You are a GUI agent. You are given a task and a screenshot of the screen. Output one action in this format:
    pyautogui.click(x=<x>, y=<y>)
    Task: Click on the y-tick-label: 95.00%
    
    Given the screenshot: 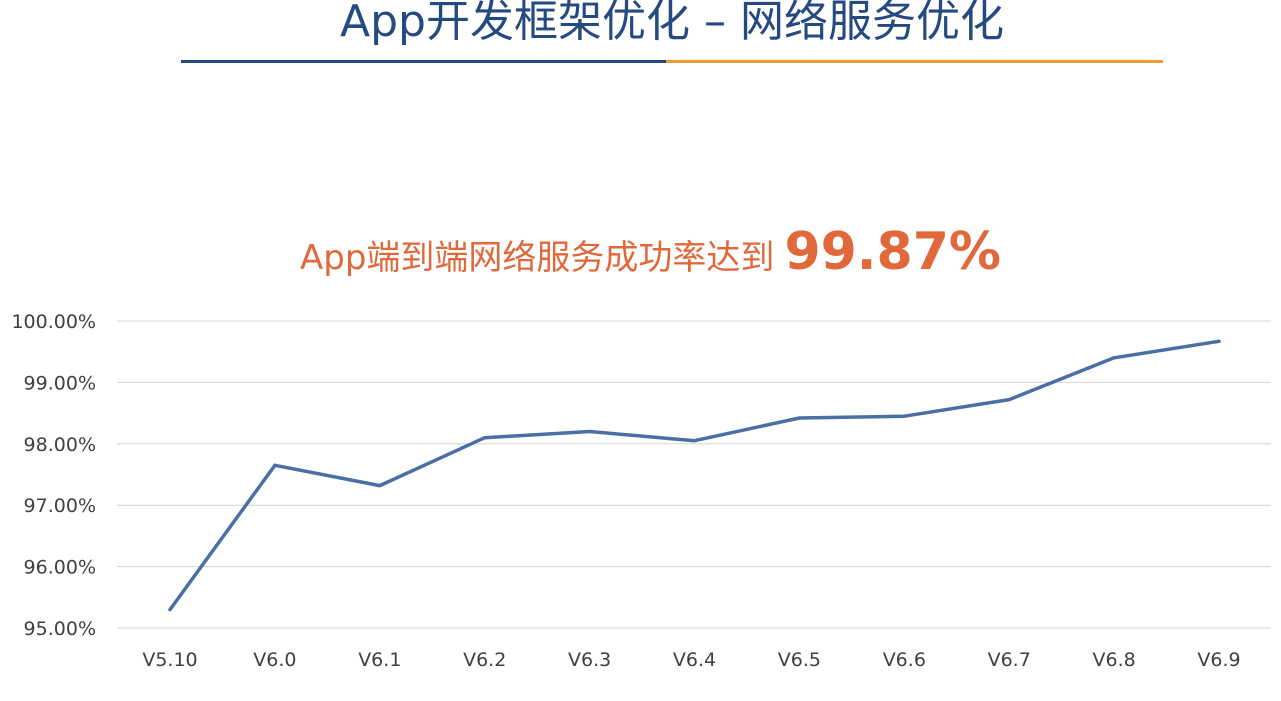 What is the action you would take?
    pyautogui.click(x=60, y=629)
    